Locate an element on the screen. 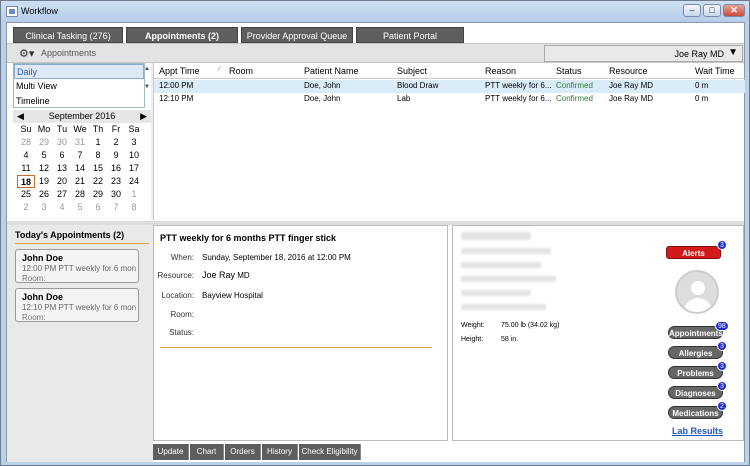 This screenshot has width=750, height=466. tab-clinical-tasking: Clinical Tasking (276) is located at coordinates (68, 35).